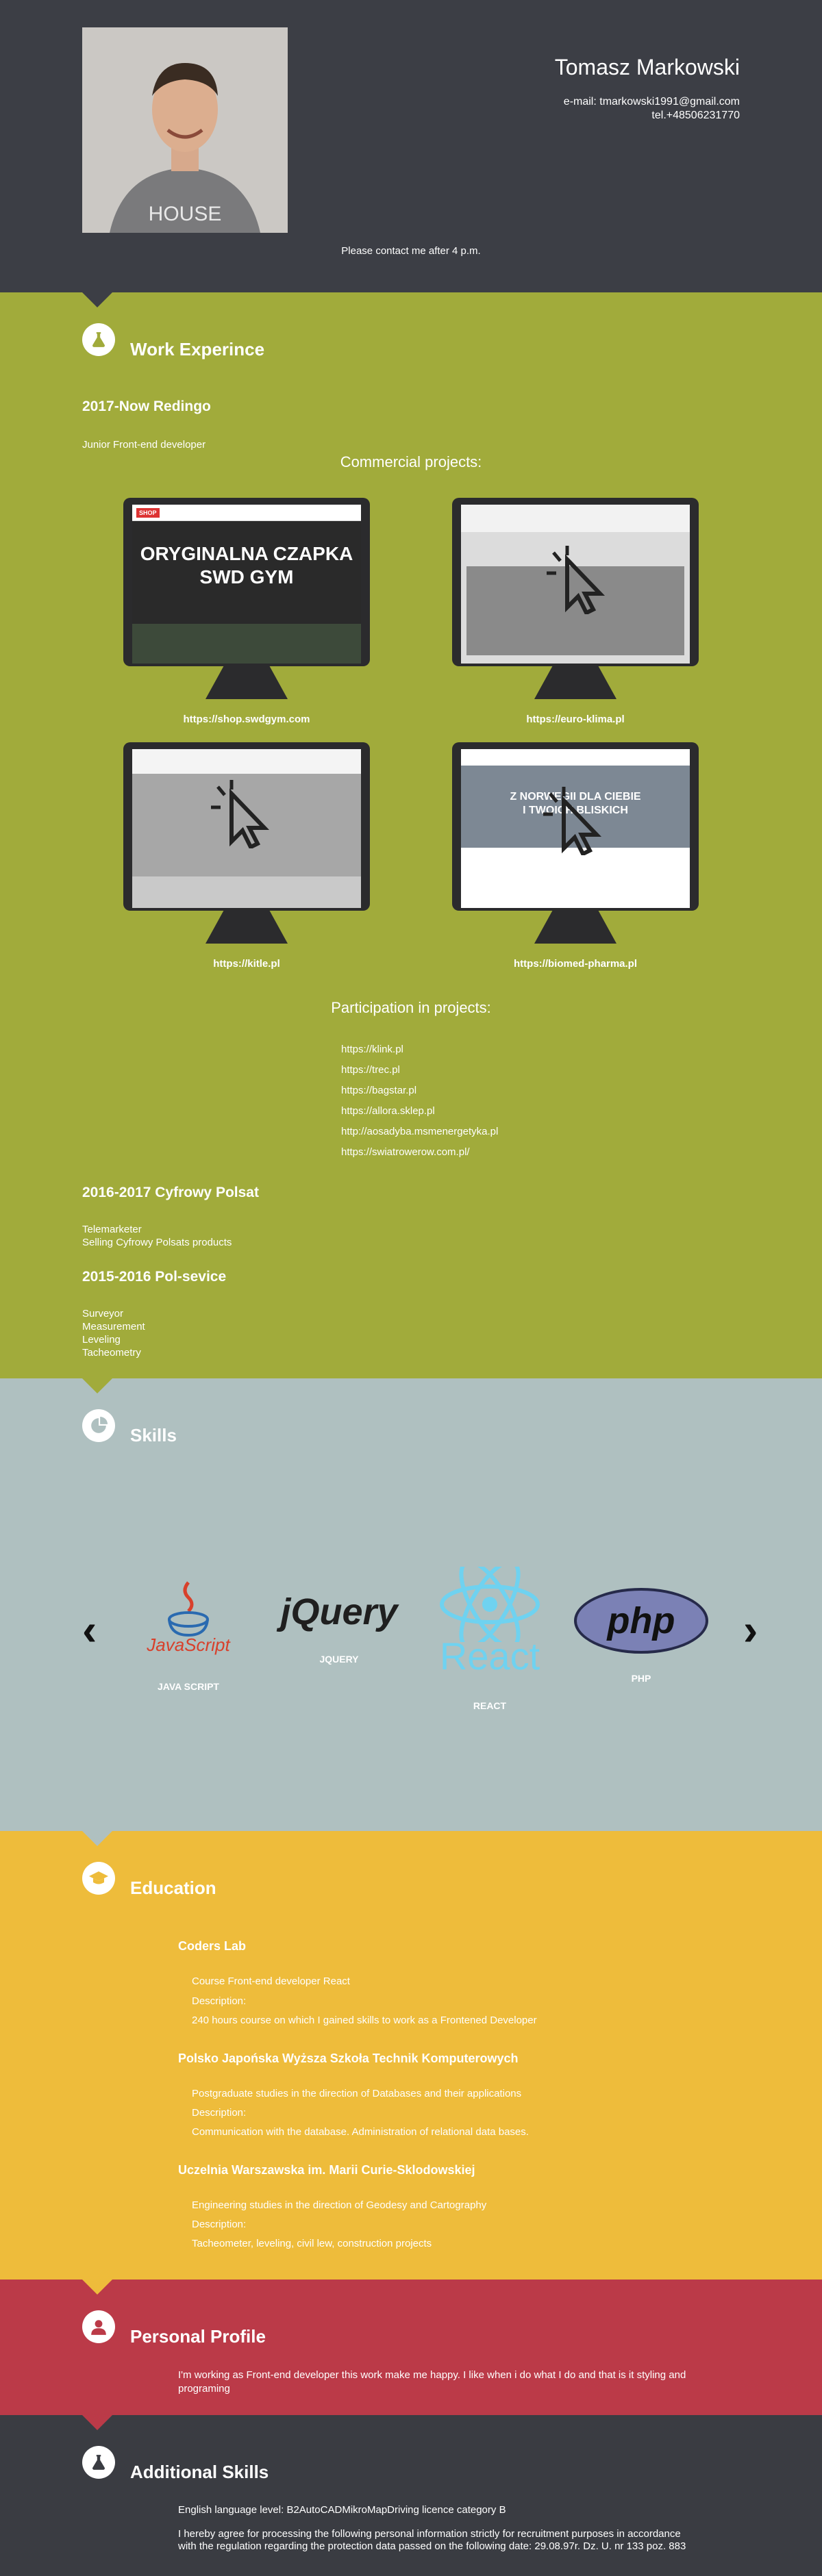 This screenshot has width=822, height=2576. What do you see at coordinates (146, 407) in the screenshot?
I see `job-title: 2017-Now Redingo` at bounding box center [146, 407].